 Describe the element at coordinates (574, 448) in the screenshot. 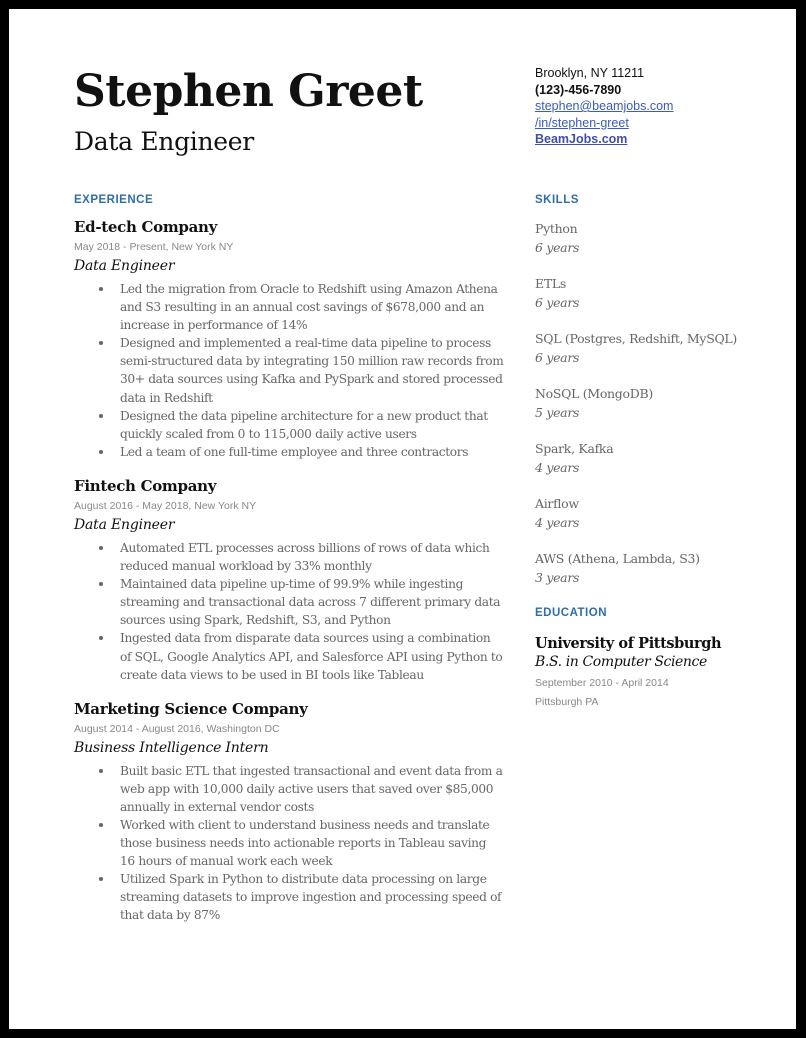

I see `skill-name: Spark, Kafka` at that location.